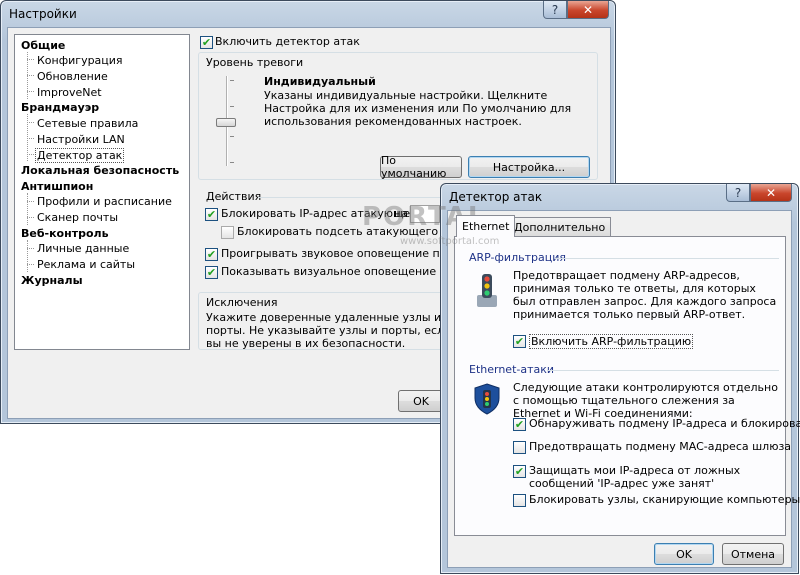 This screenshot has height=575, width=800. Describe the element at coordinates (560, 227) in the screenshot. I see `tab-advanced: Дополнительно` at that location.